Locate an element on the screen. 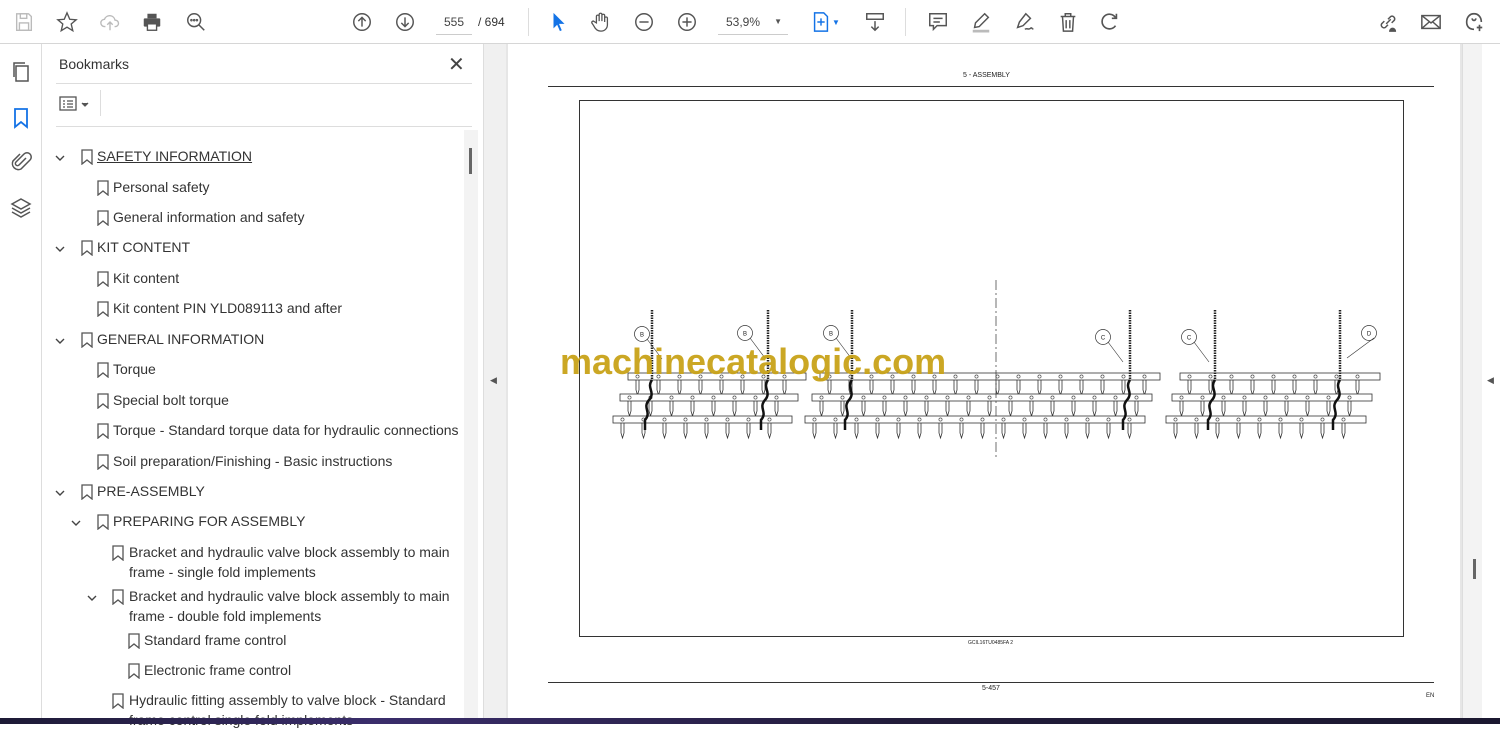 This screenshot has width=1500, height=730. zoom-out-icon is located at coordinates (644, 22).